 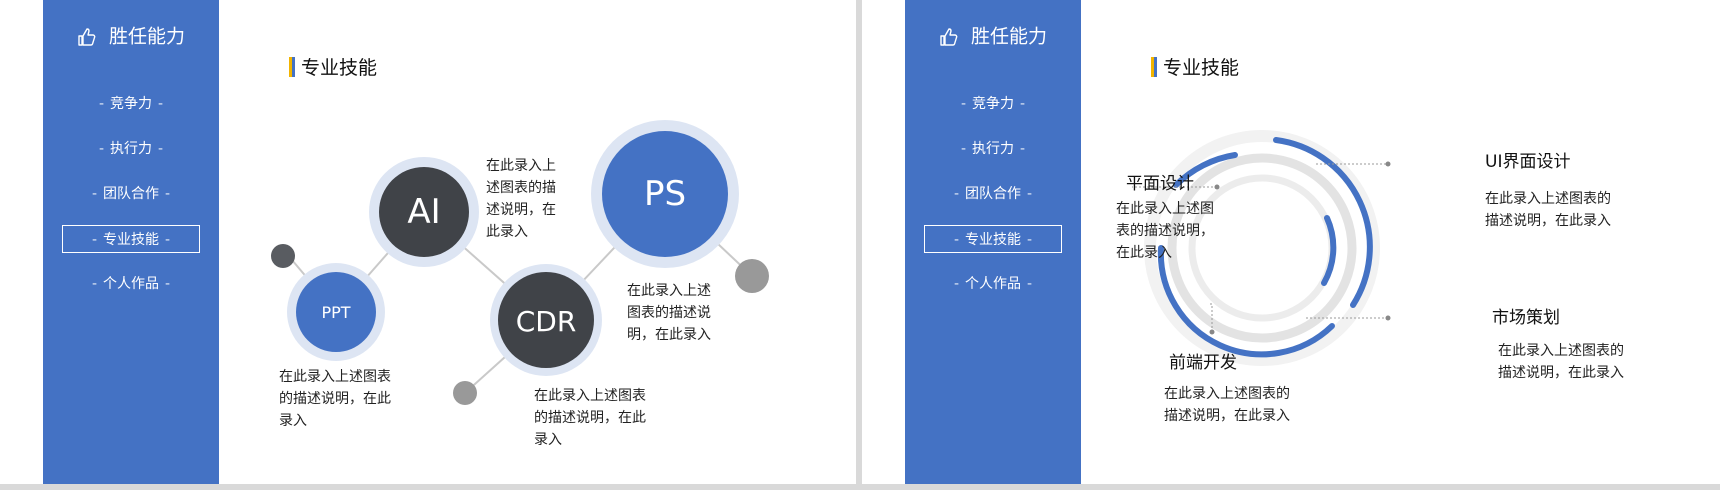 What do you see at coordinates (546, 321) in the screenshot?
I see `cdr-label: CDR` at bounding box center [546, 321].